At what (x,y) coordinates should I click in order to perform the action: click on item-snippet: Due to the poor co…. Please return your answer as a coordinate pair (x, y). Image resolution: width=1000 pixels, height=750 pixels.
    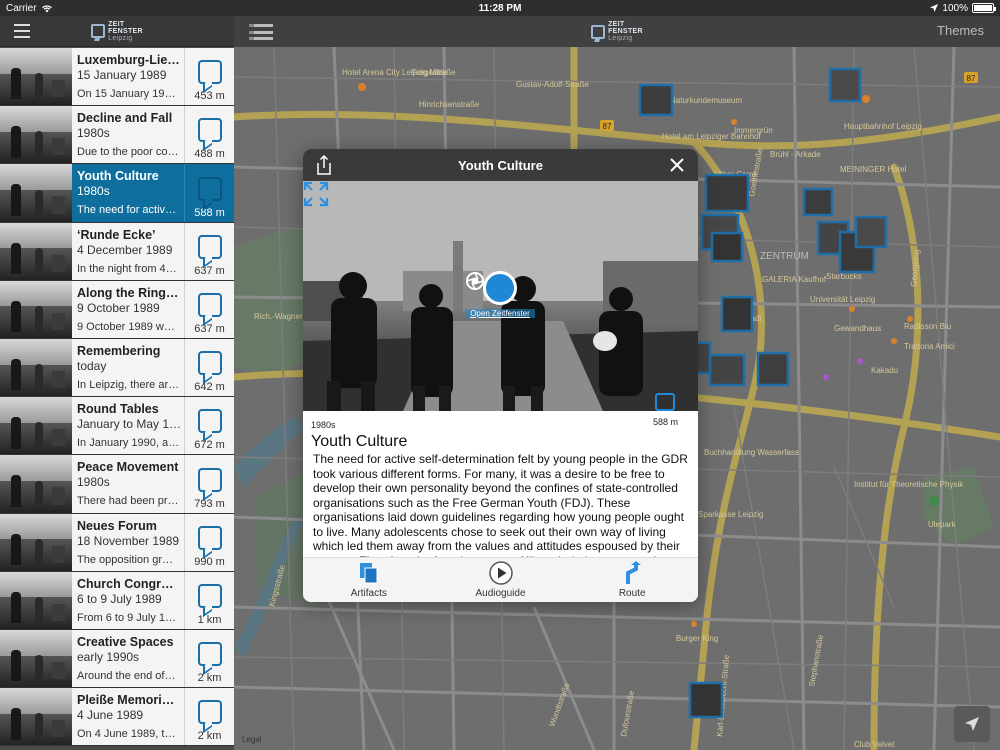
    Looking at the image, I should click on (128, 152).